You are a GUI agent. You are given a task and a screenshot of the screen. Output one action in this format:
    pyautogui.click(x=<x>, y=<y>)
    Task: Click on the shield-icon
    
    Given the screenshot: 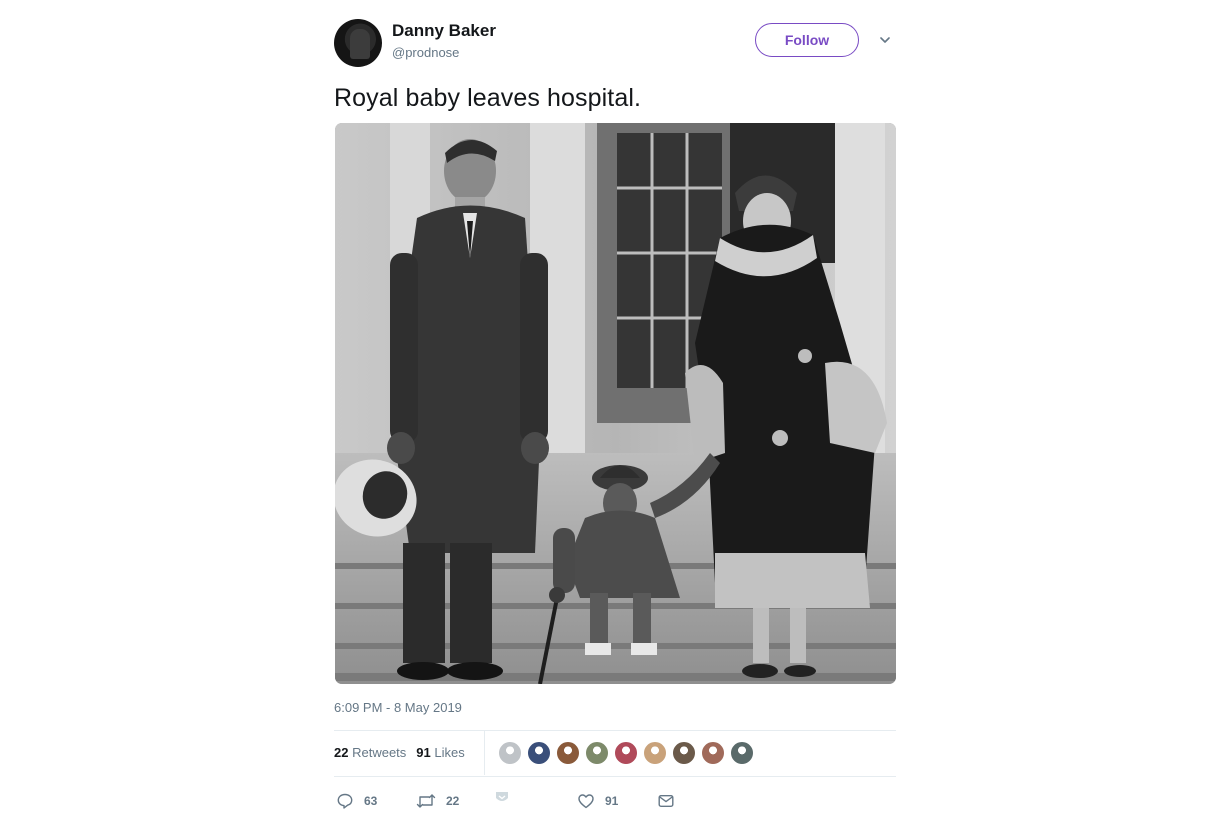 What is the action you would take?
    pyautogui.click(x=502, y=796)
    